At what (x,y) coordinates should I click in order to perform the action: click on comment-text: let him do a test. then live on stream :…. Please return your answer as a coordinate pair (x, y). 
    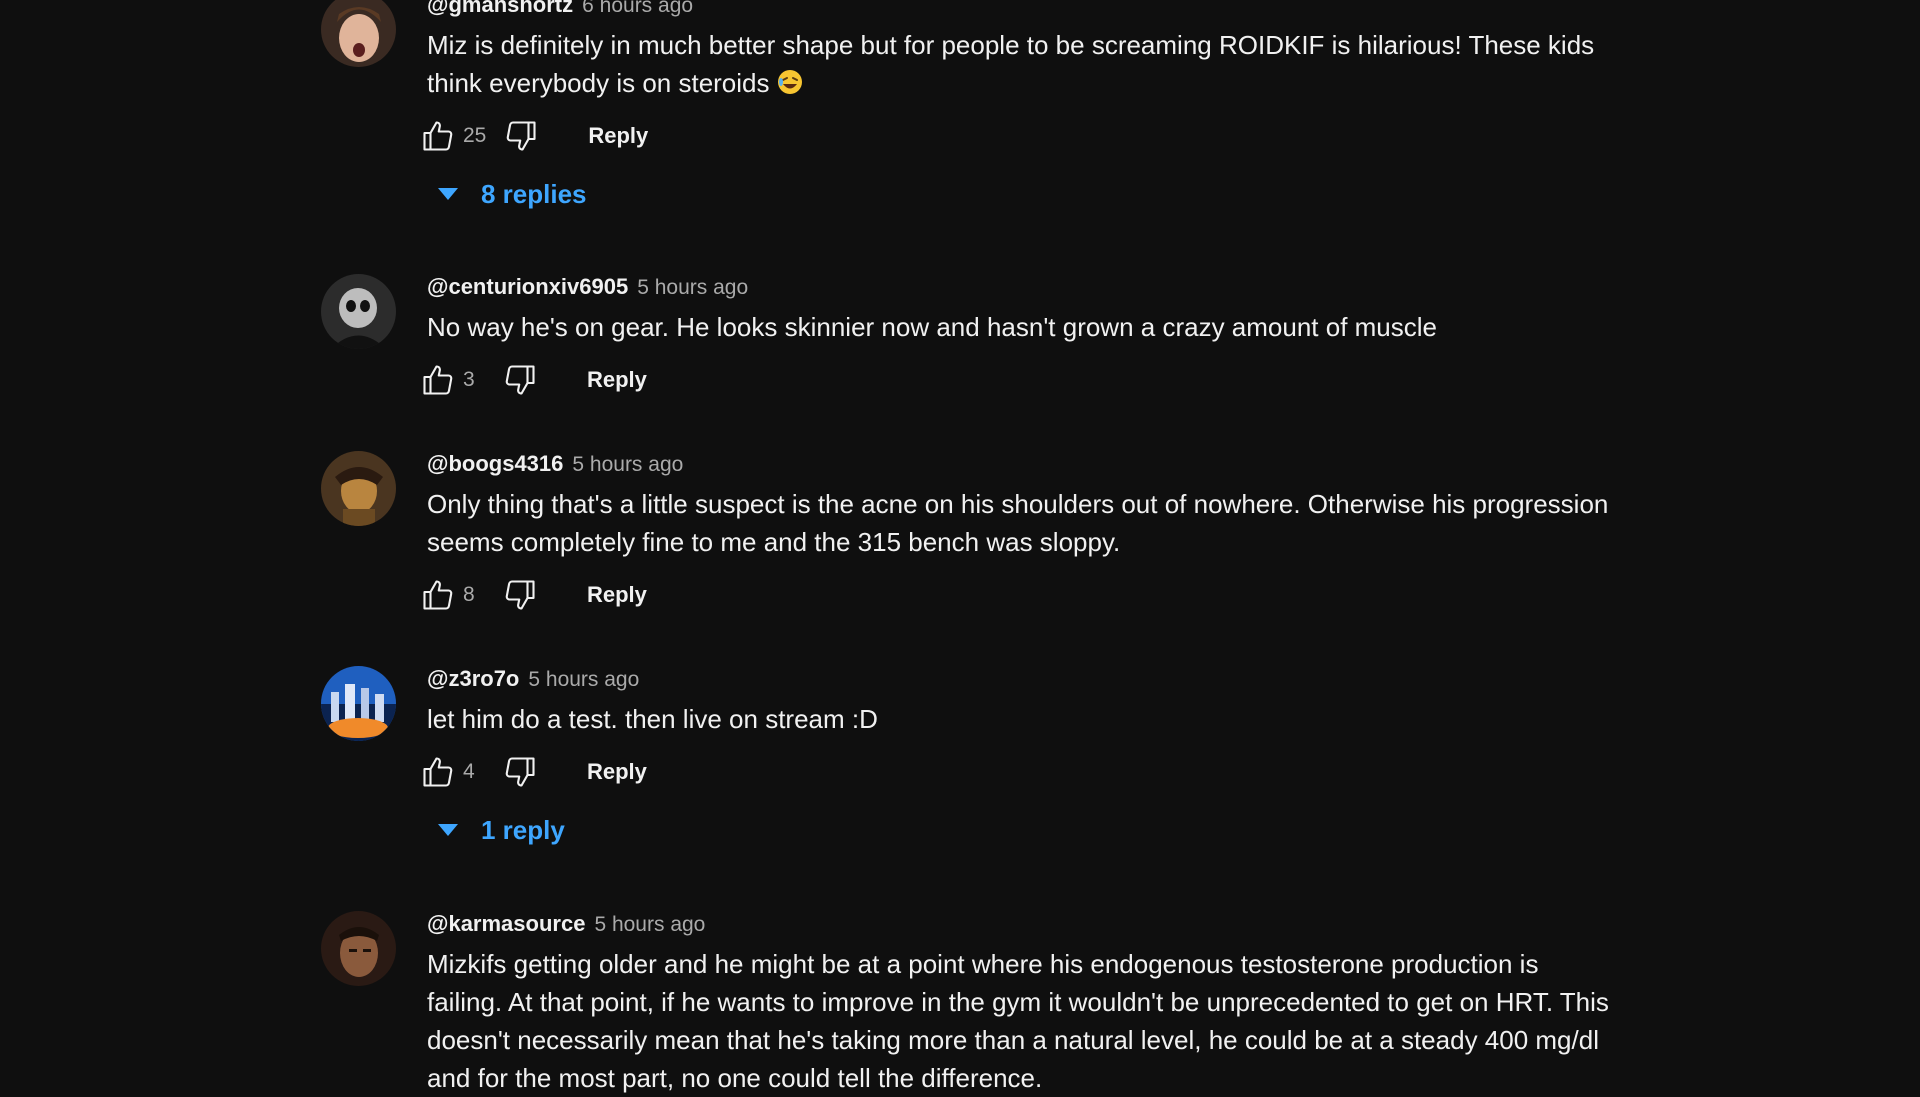
    Looking at the image, I should click on (652, 719).